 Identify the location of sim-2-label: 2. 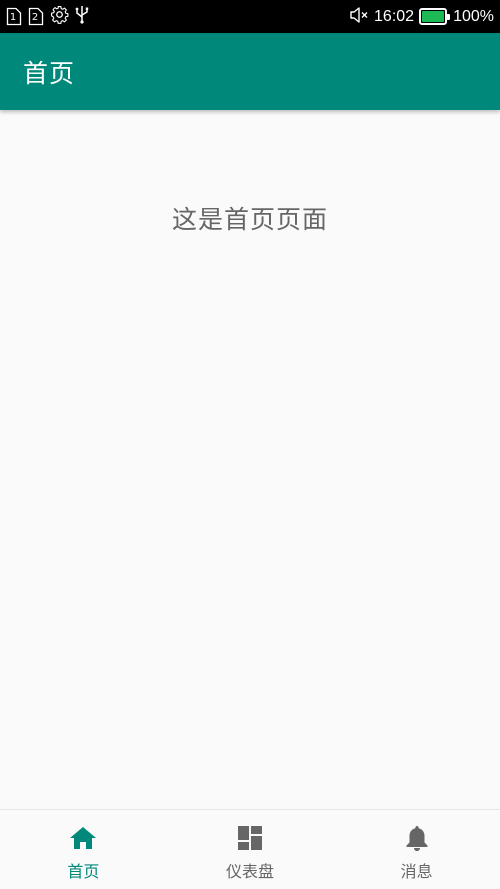
(35, 17).